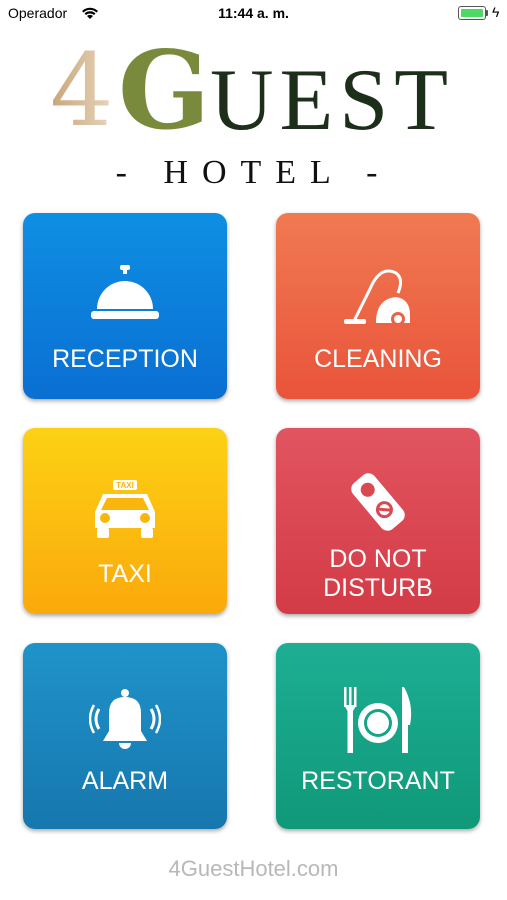 This screenshot has width=507, height=900. Describe the element at coordinates (164, 91) in the screenshot. I see `logo-g: G` at that location.